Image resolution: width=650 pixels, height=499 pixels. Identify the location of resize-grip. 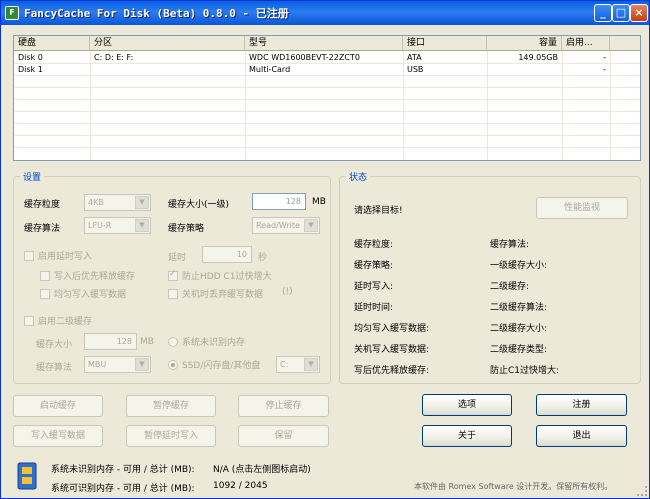
(642, 491).